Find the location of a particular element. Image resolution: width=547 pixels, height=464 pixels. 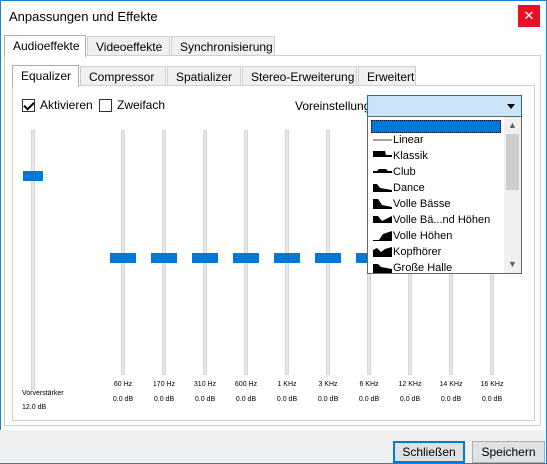

dropdown-item-label: Kopfhörer is located at coordinates (417, 252).